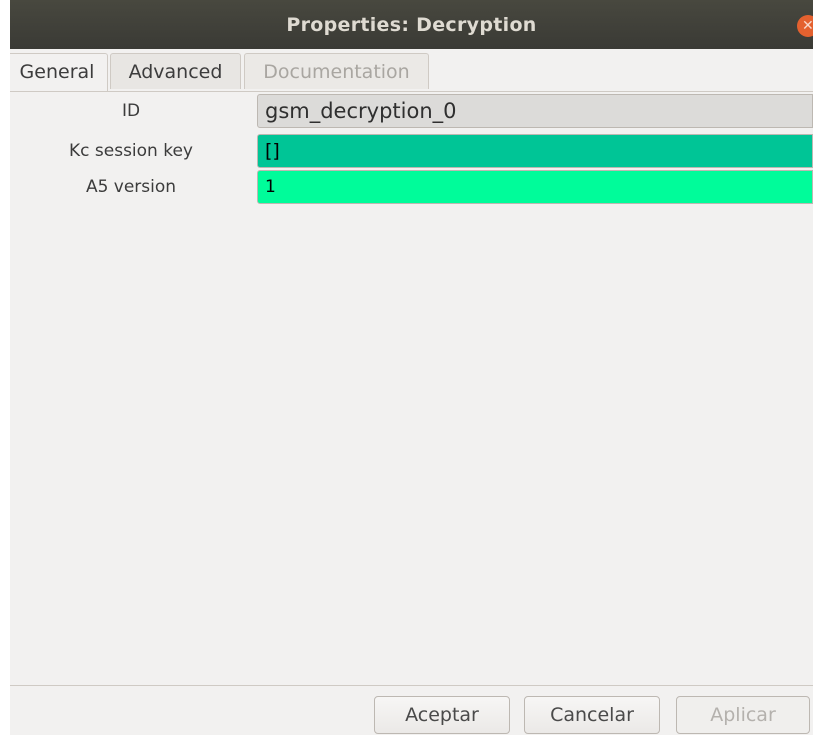 This screenshot has height=735, width=813. What do you see at coordinates (175, 71) in the screenshot?
I see `tab-advanced: Advanced` at bounding box center [175, 71].